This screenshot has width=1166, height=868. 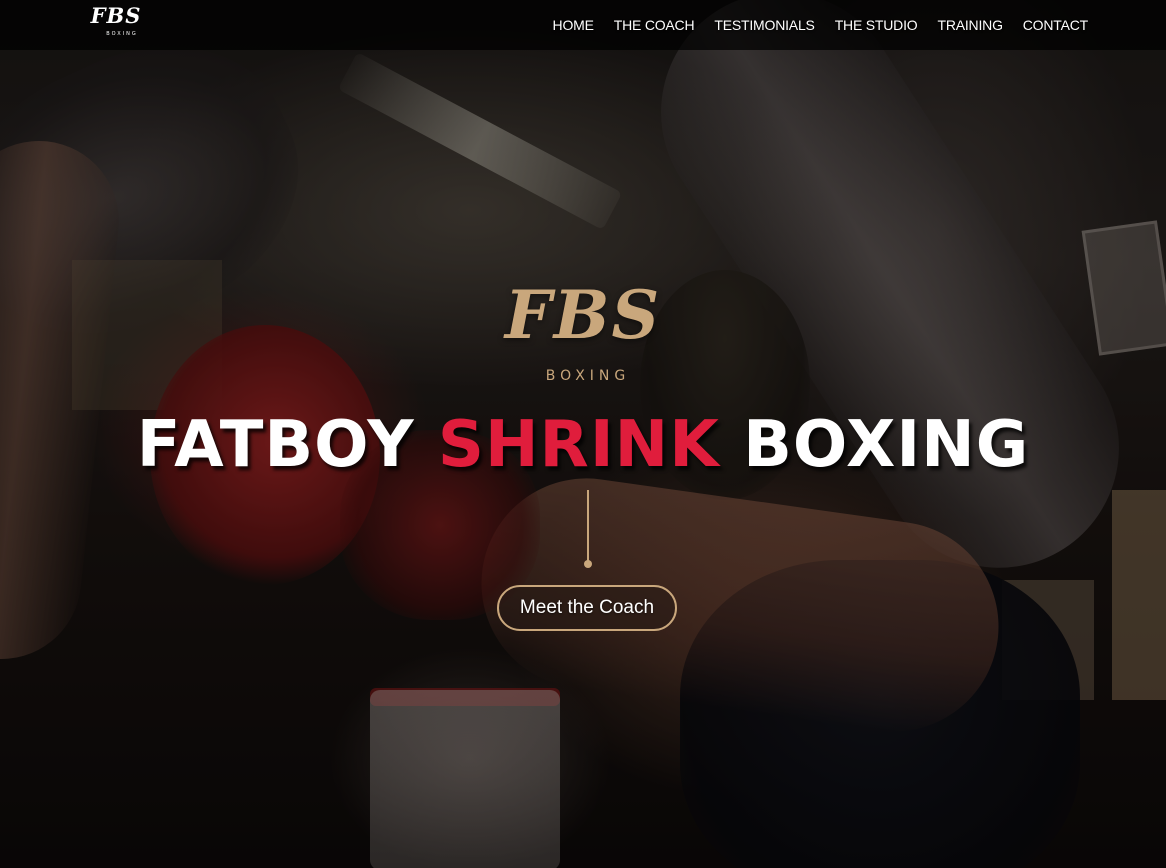 I want to click on nav-testimonials: TESTIMONIALS, so click(x=764, y=25).